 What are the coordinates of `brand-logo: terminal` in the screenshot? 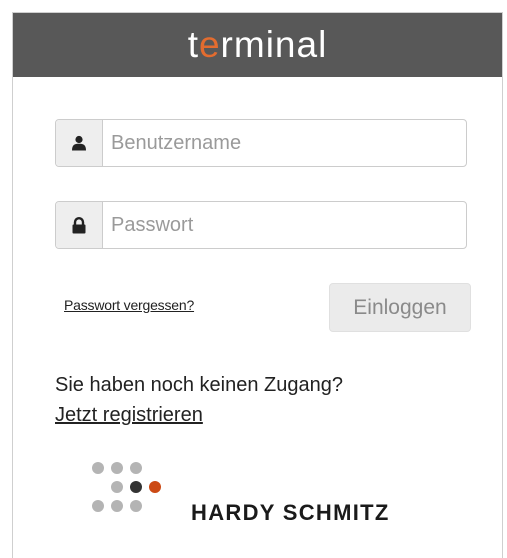 It's located at (258, 45).